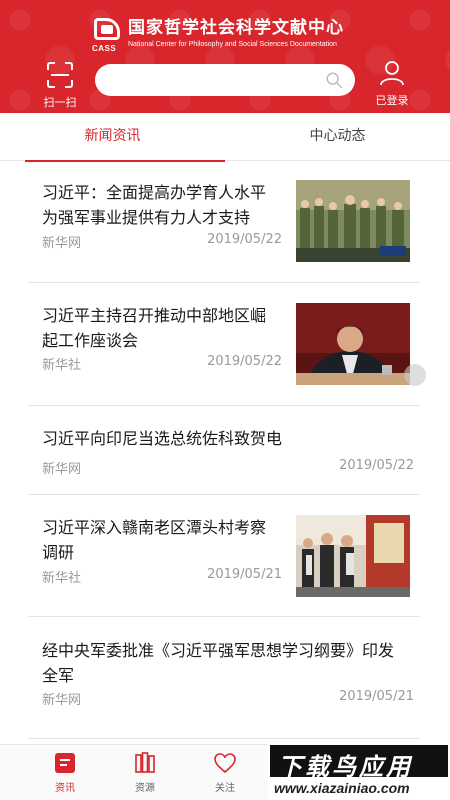 This screenshot has width=450, height=800. I want to click on tab-news-label: 新闻资讯, so click(112, 136).